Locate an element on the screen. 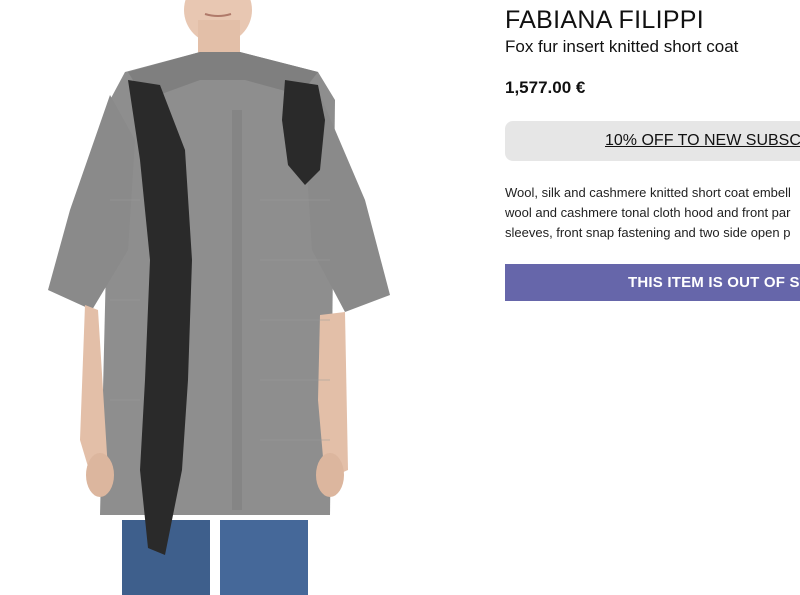 This screenshot has height=595, width=800. product-brand: FABIANA FILIPPI is located at coordinates (604, 20).